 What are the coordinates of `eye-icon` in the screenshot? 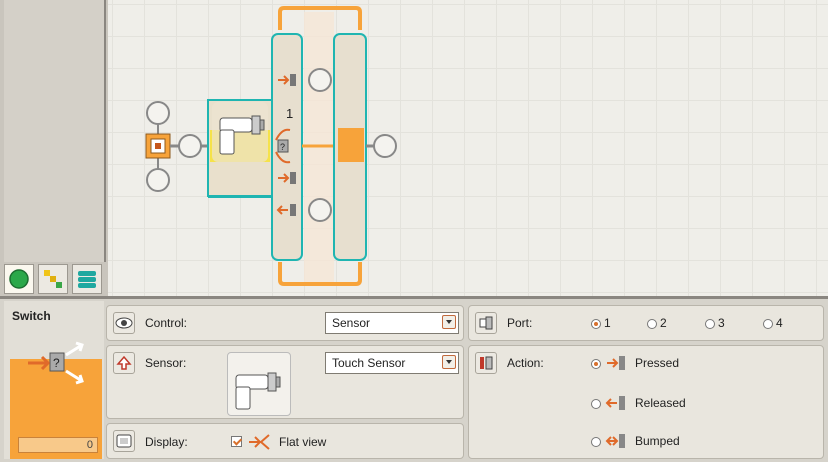 It's located at (124, 323).